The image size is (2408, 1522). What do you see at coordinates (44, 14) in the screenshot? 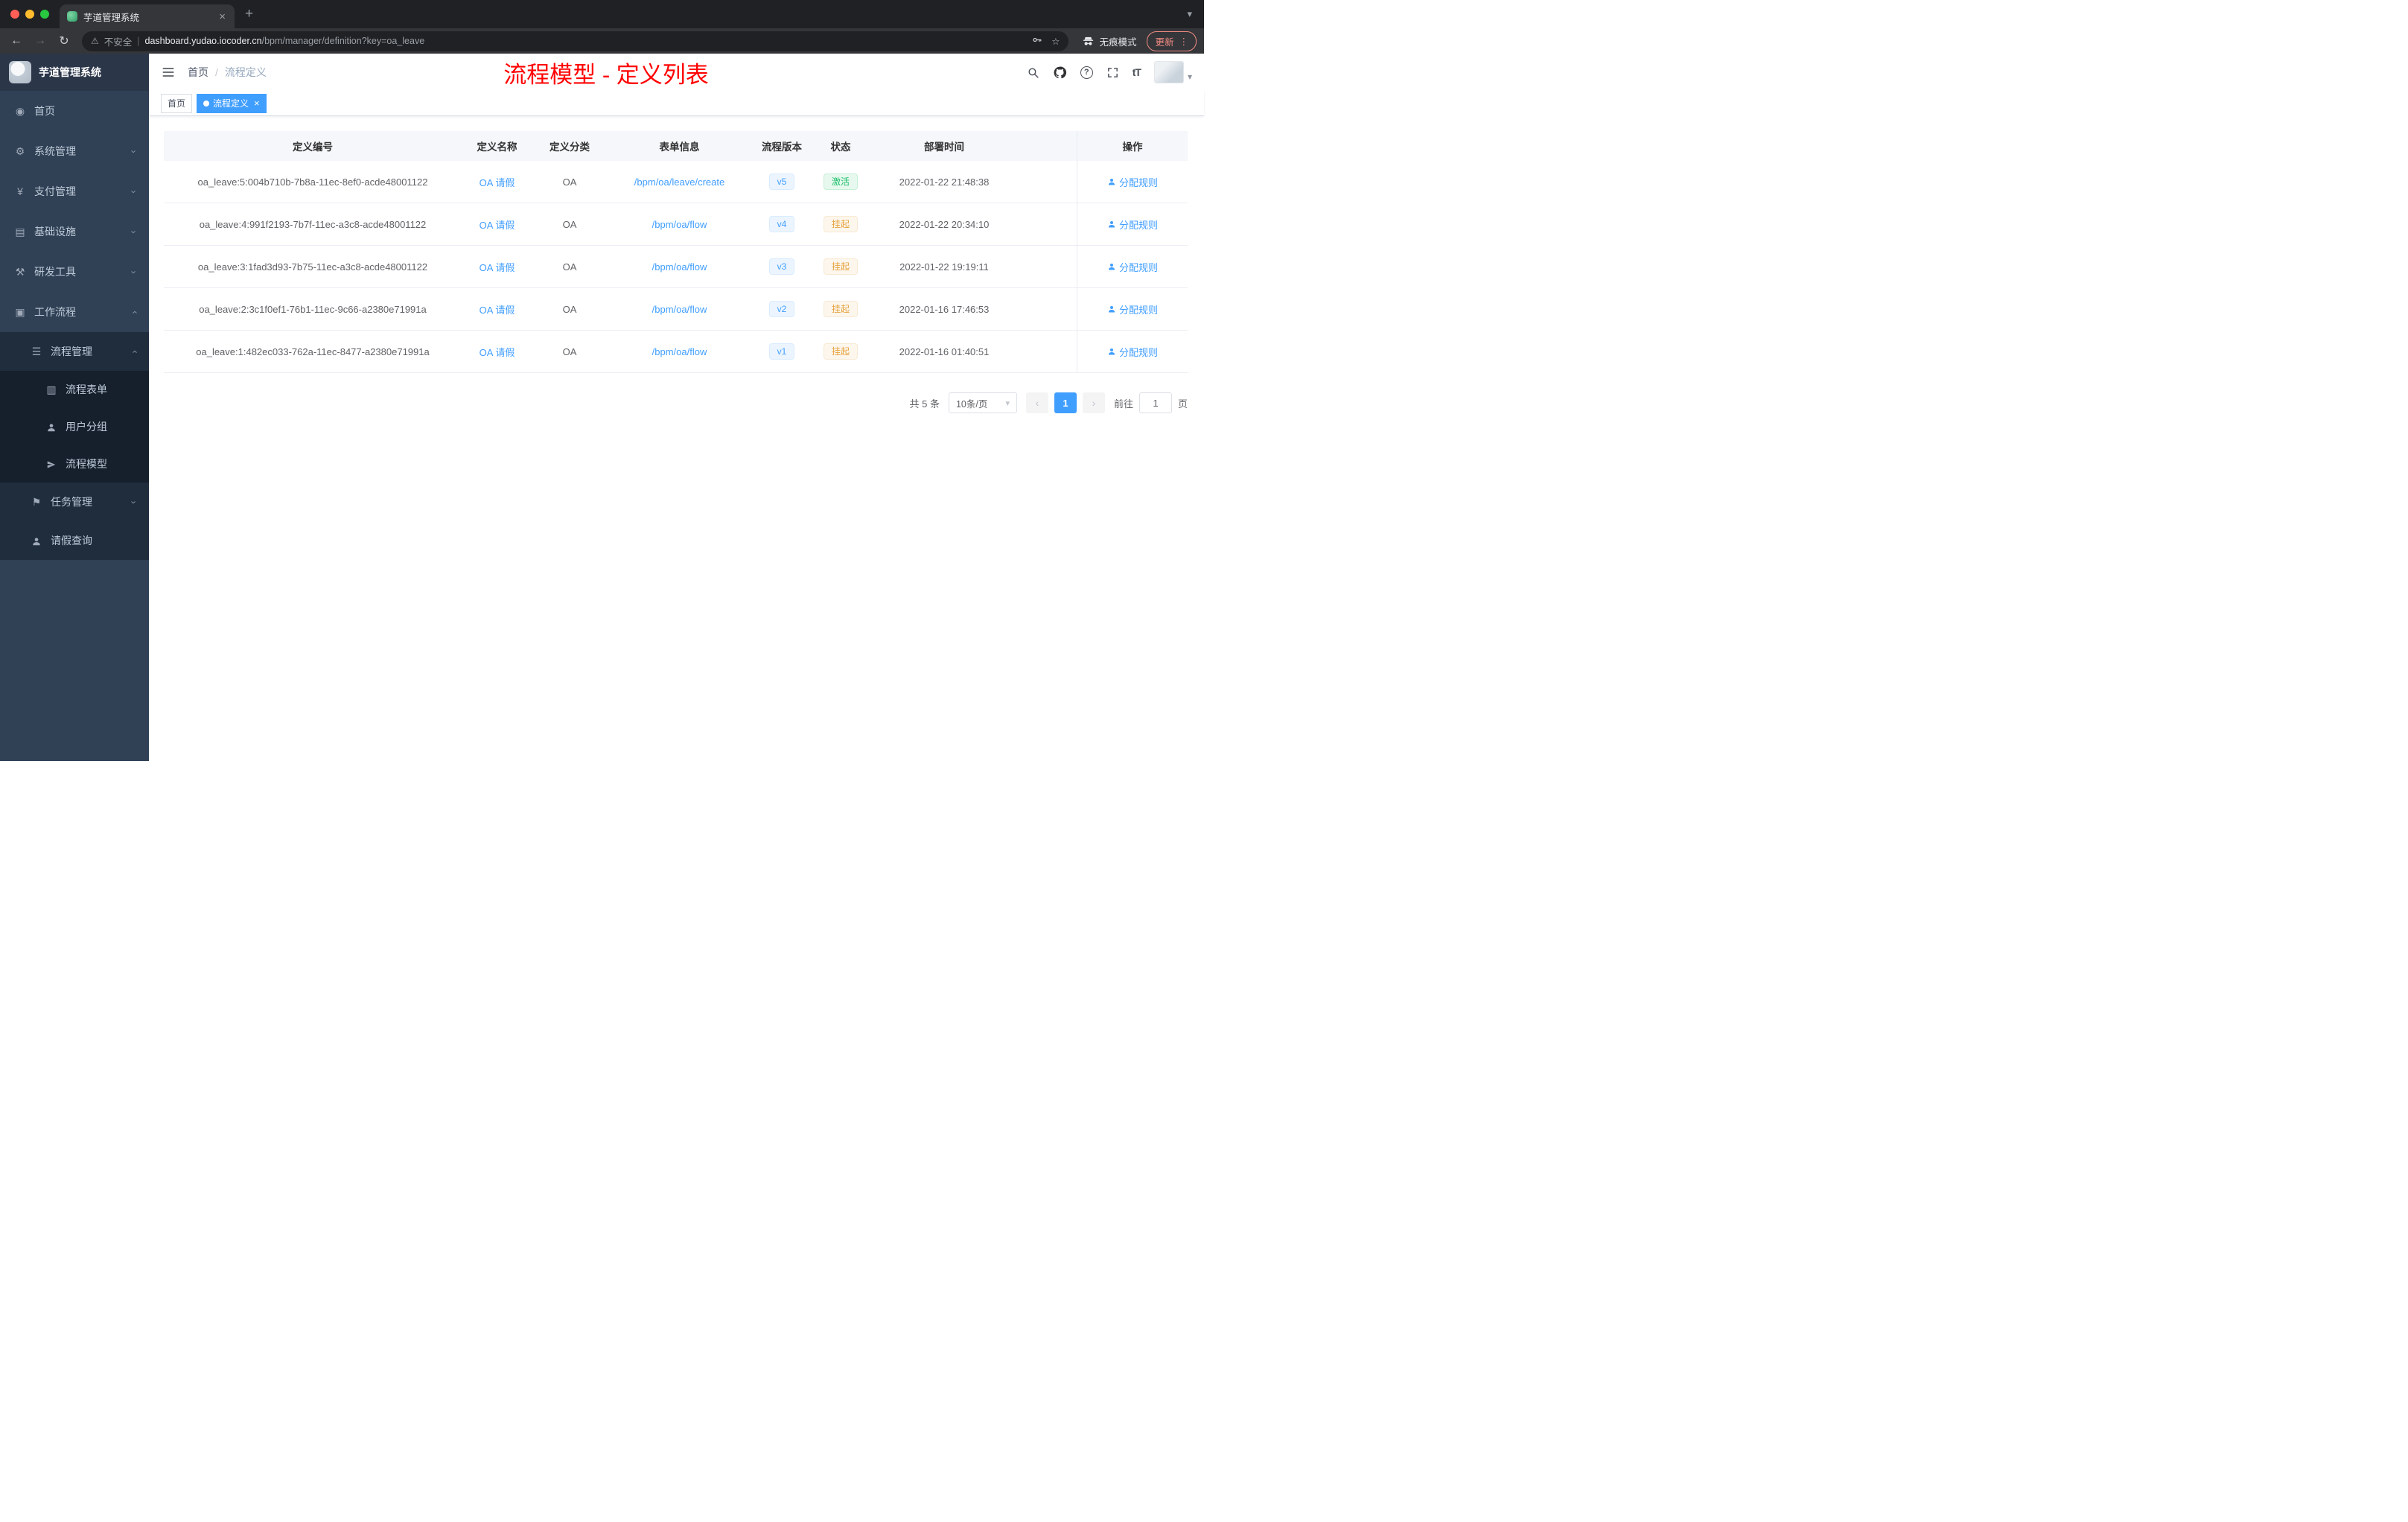
I see `window-zoom-button` at bounding box center [44, 14].